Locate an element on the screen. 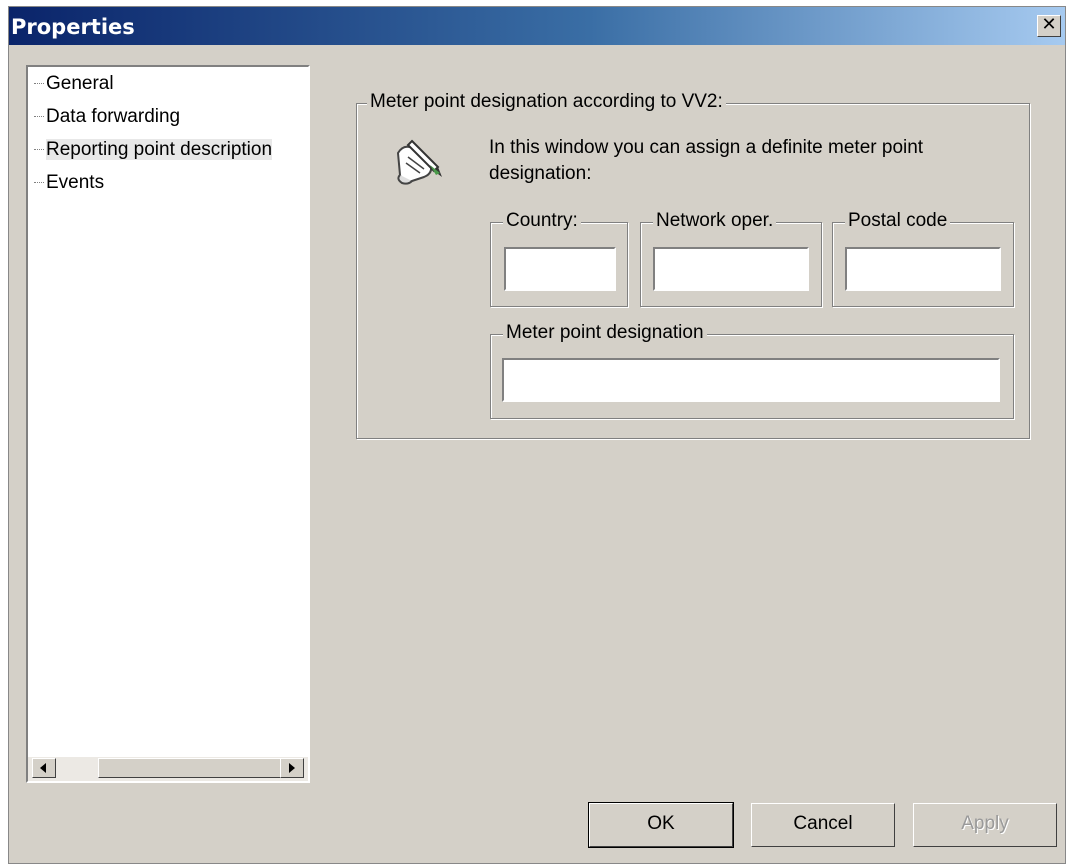  tree-item-reporting-point-description: Reporting point description is located at coordinates (153, 155).